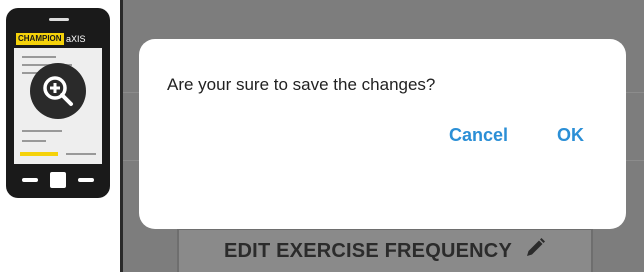  I want to click on edit-exercise-frequency-button: EDIT EXERCISE FREQUENCY, so click(385, 250).